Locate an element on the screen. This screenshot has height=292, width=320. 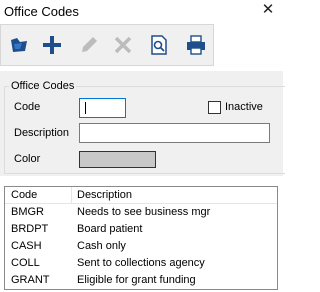
column-header-description: Description is located at coordinates (104, 195).